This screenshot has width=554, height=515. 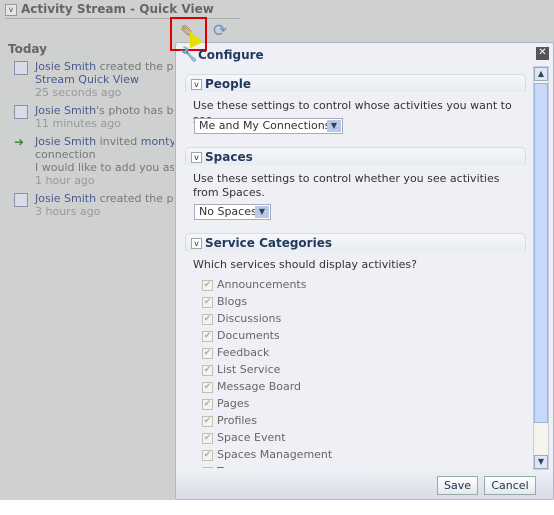 I want to click on checkbox-label: Announcements, so click(x=262, y=284).